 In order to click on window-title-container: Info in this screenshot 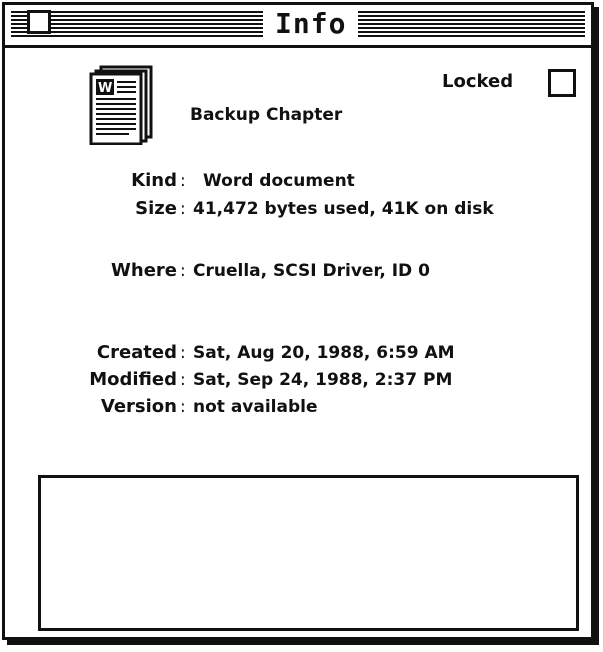, I will do `click(311, 24)`.